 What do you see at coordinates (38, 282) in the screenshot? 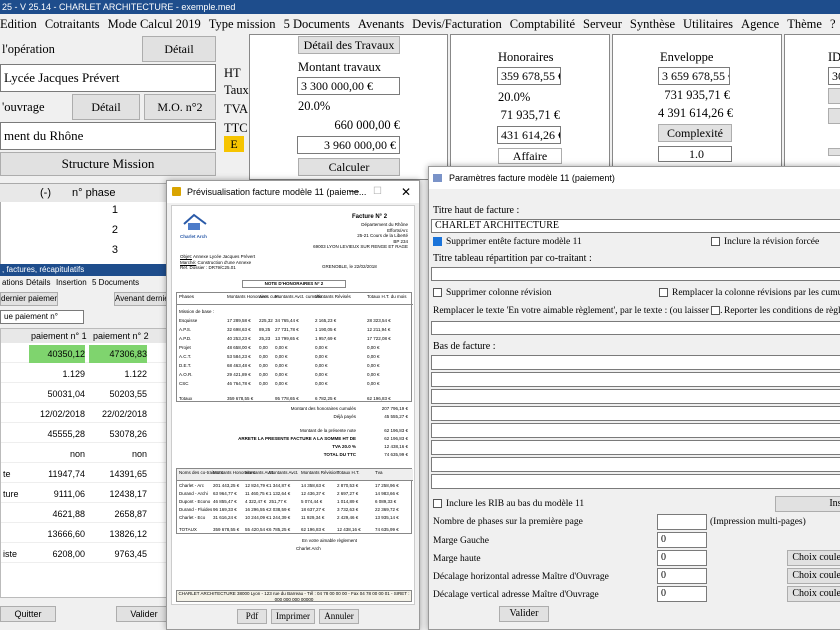
I see `tab-details: Détails` at bounding box center [38, 282].